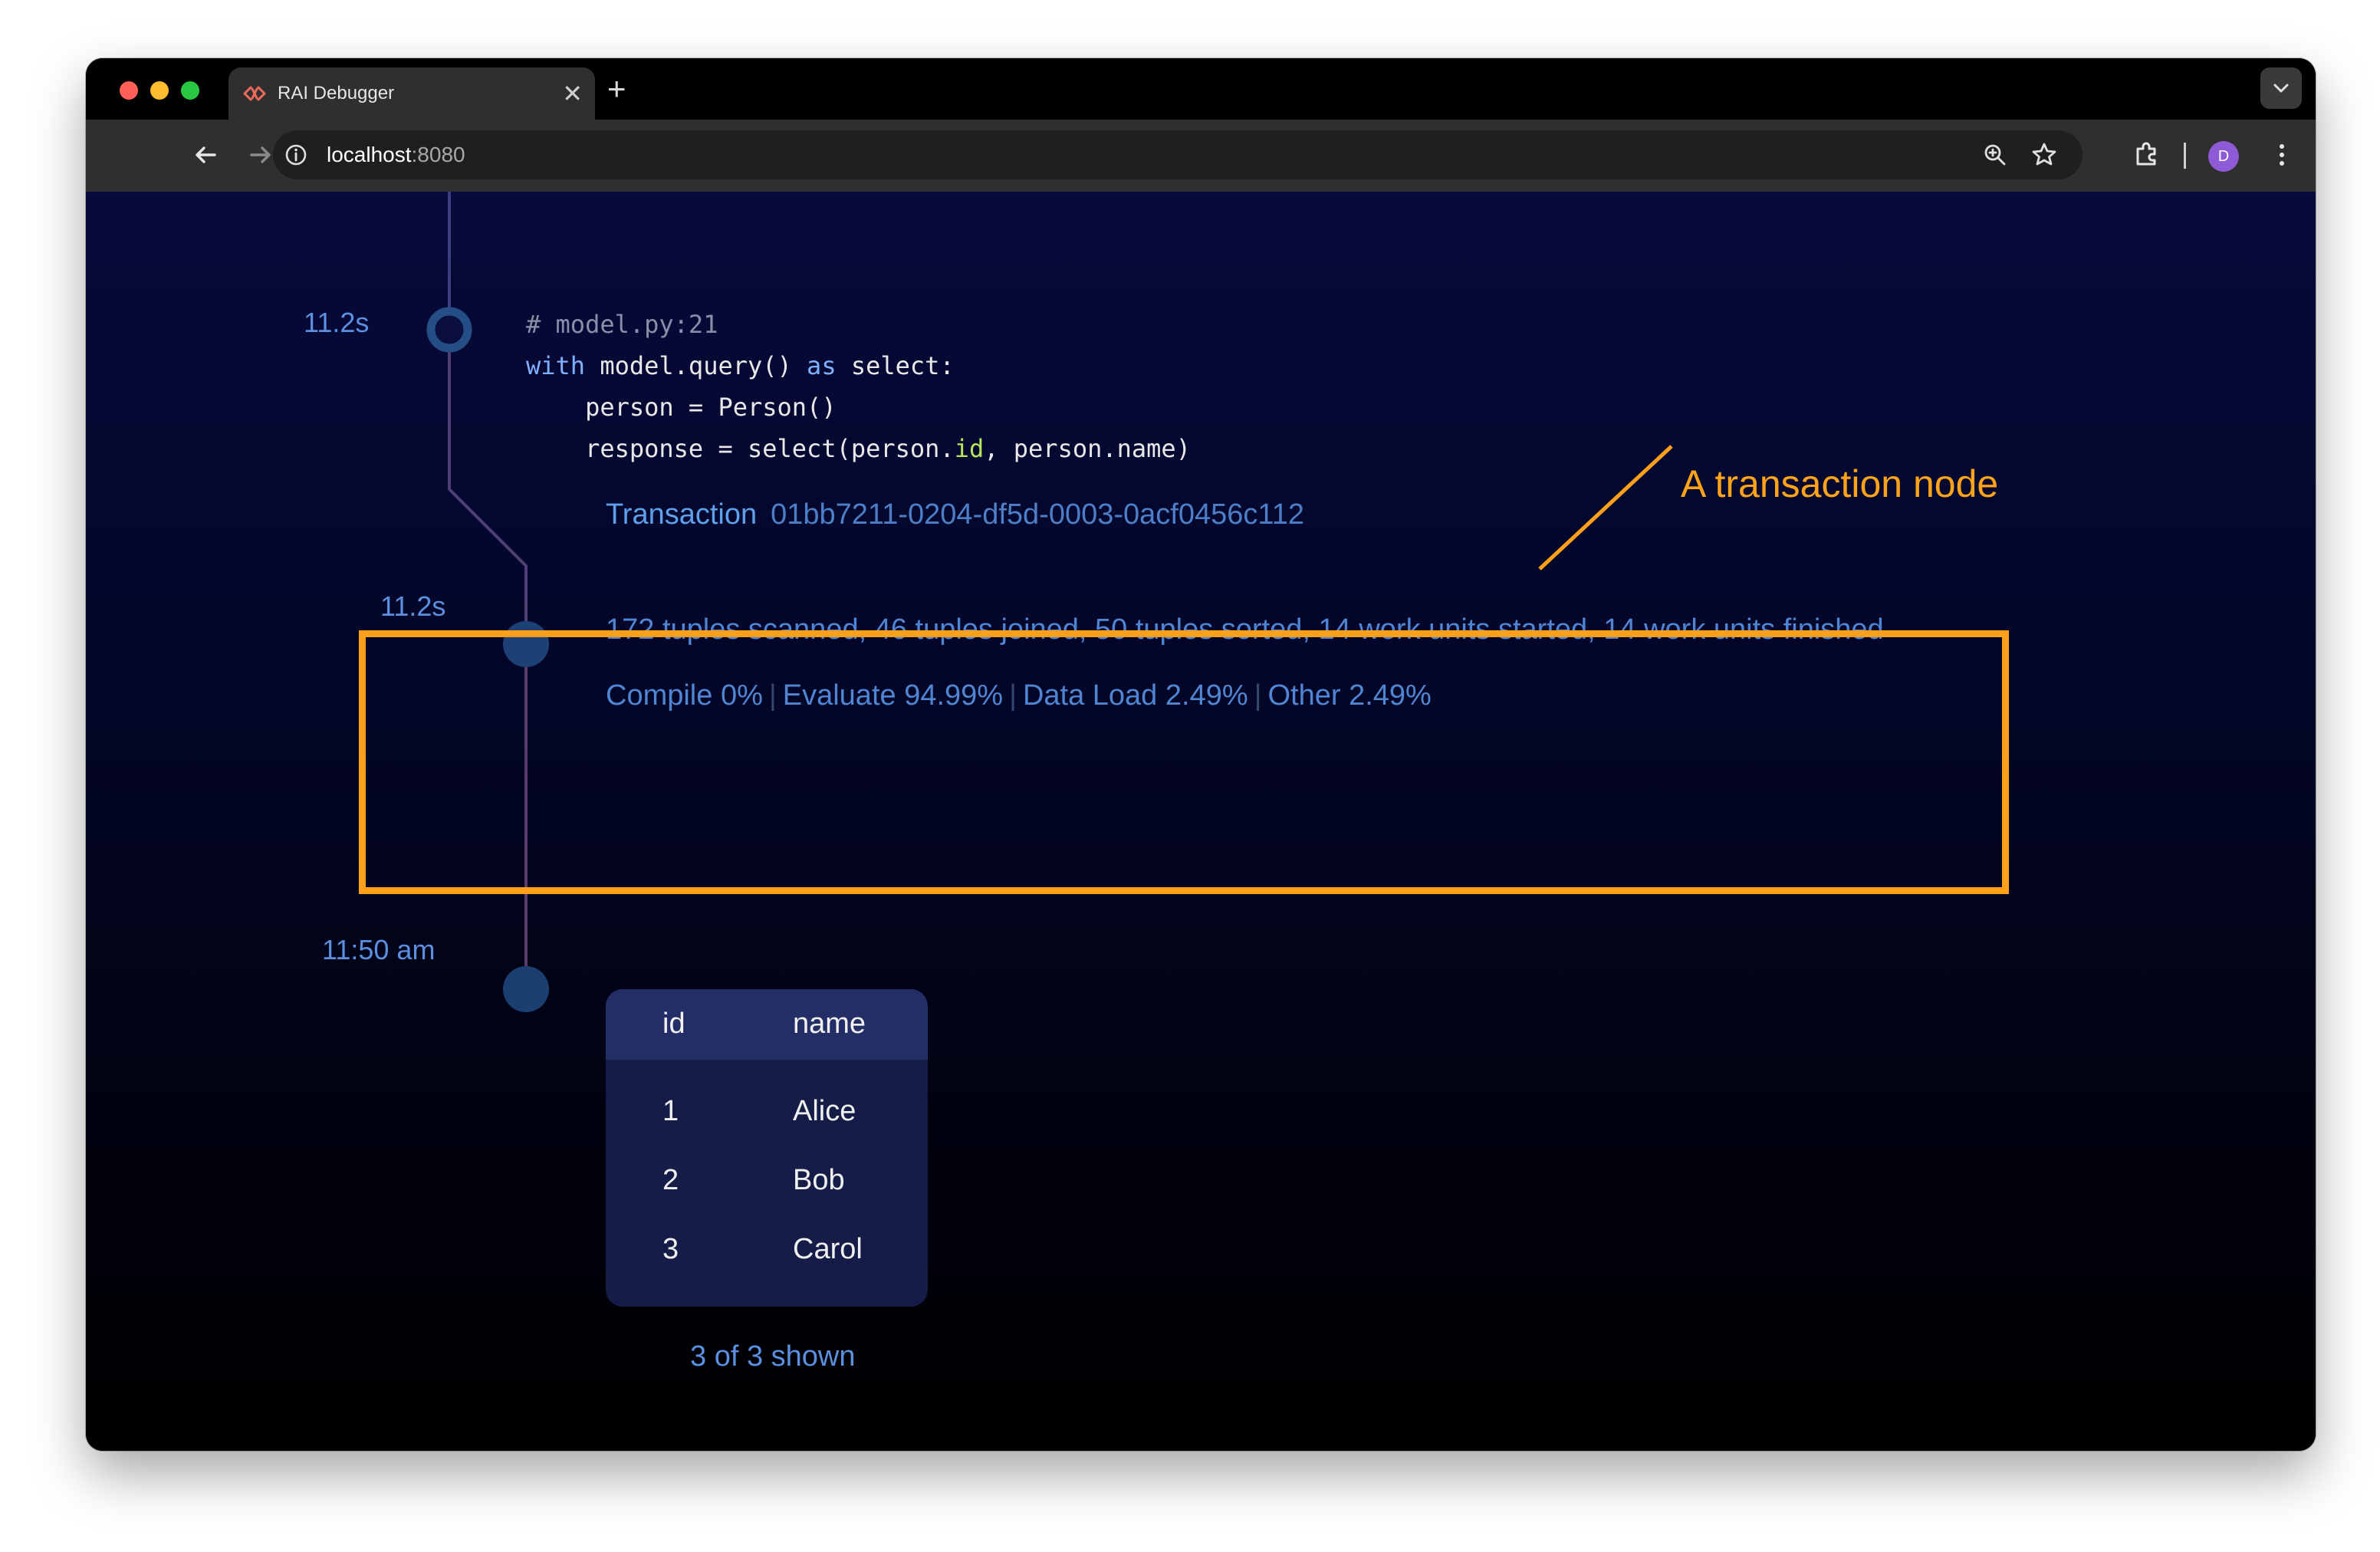 The image size is (2380, 1552). I want to click on url-port: :8080, so click(438, 154).